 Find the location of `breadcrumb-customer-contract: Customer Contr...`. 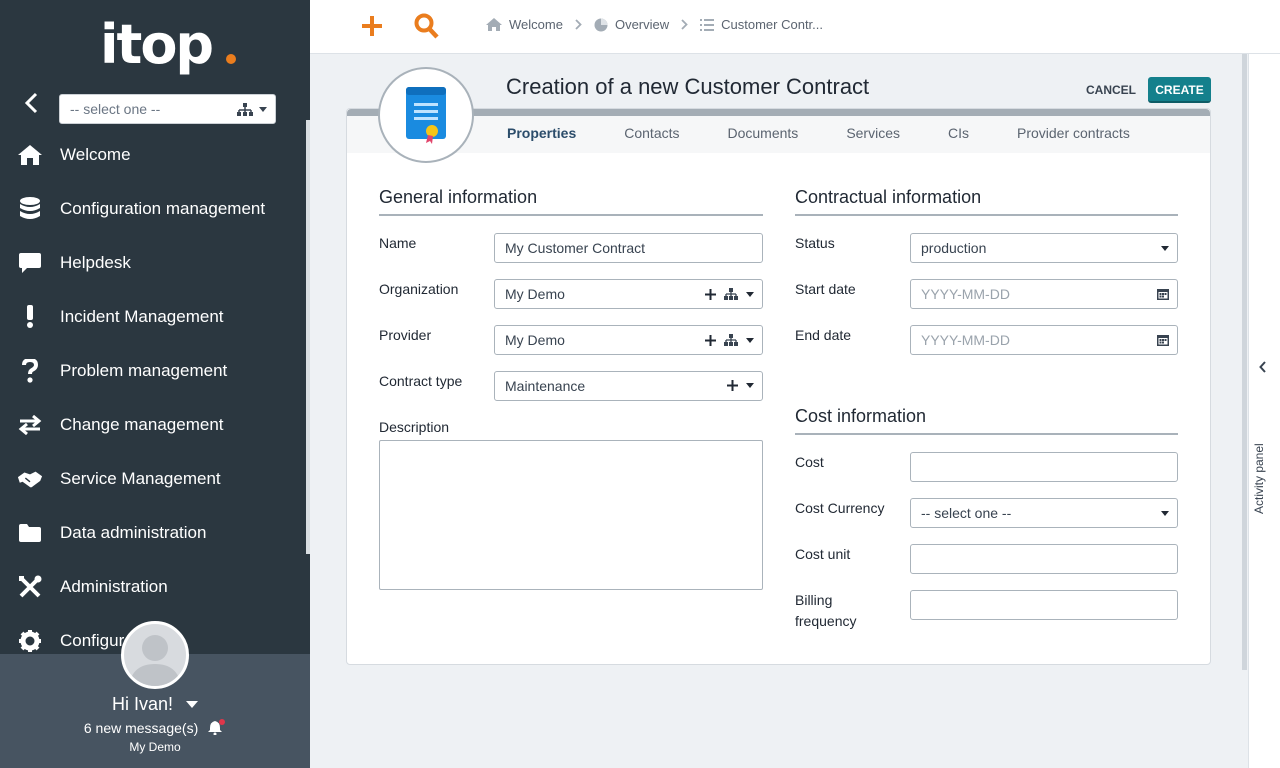

breadcrumb-customer-contract: Customer Contr... is located at coordinates (761, 24).